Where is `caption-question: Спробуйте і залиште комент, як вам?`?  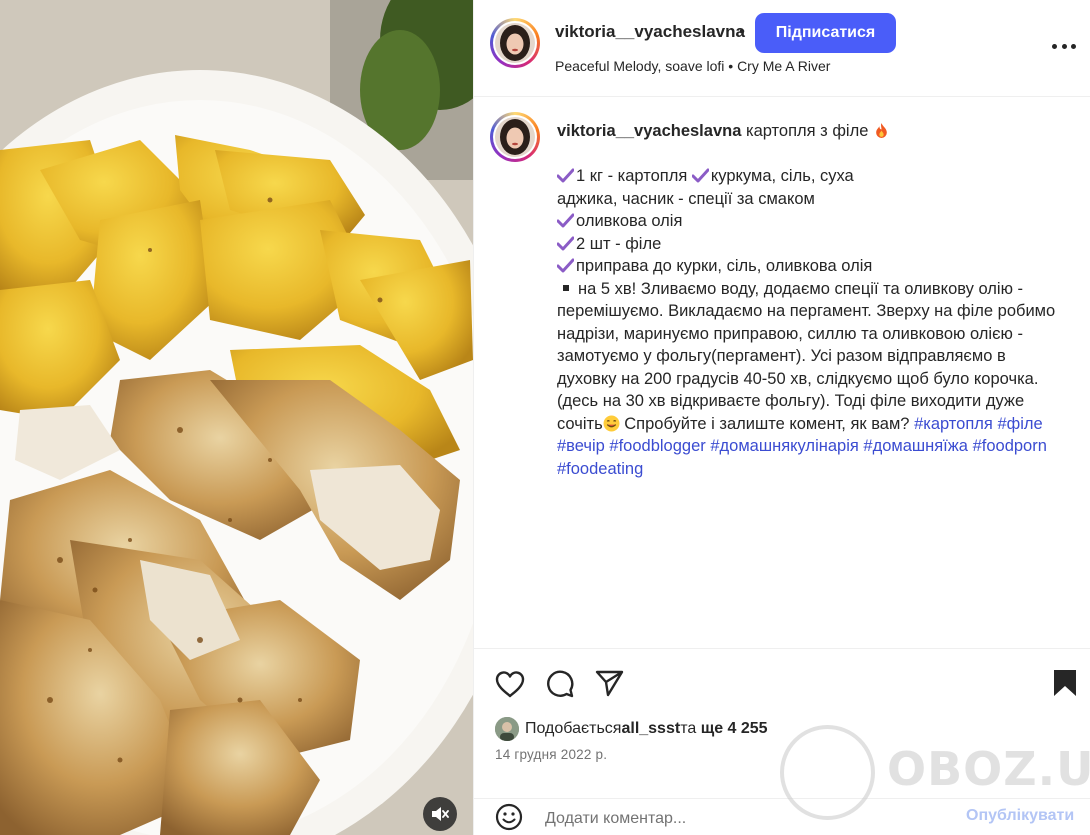 caption-question: Спробуйте і залиште комент, як вам? is located at coordinates (767, 423).